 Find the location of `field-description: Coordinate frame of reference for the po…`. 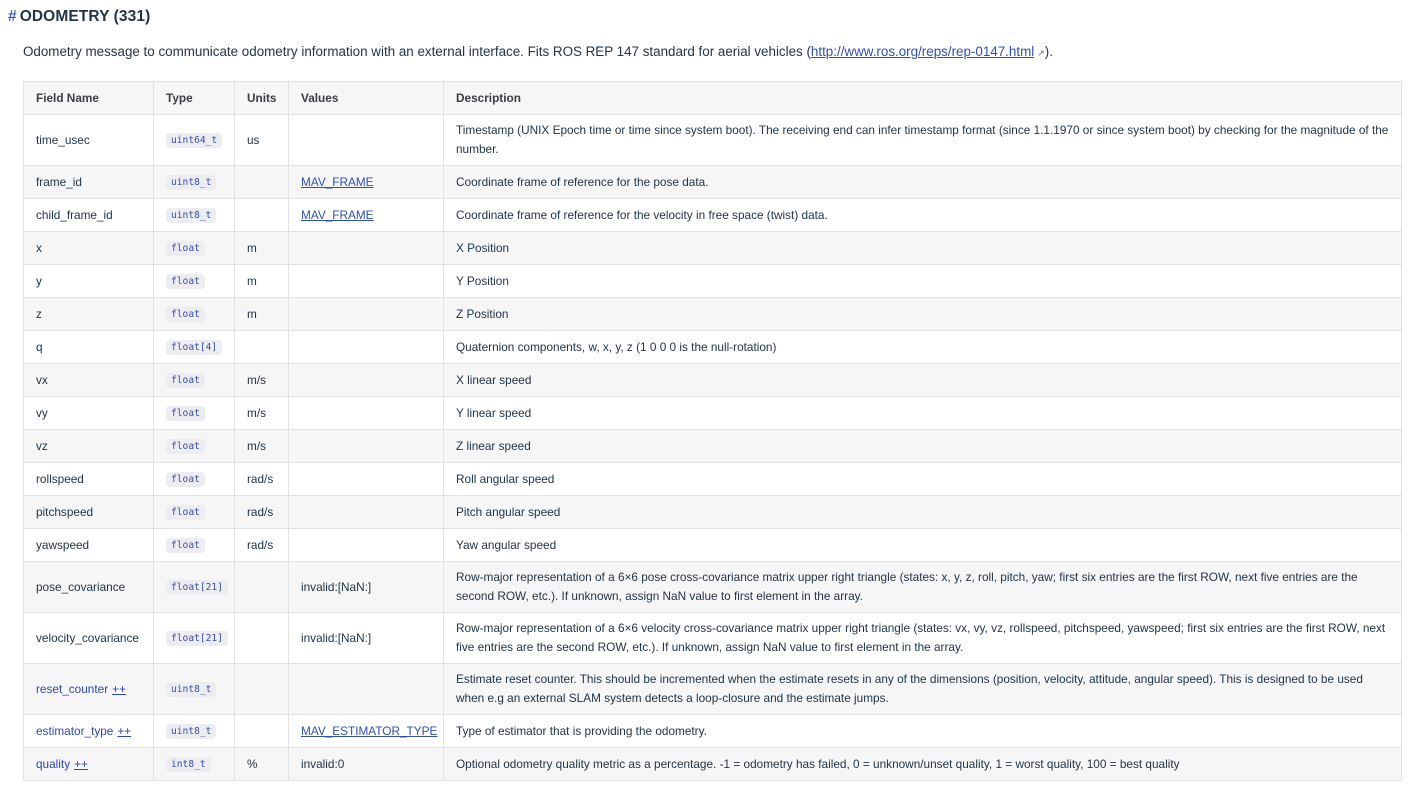

field-description: Coordinate frame of reference for the po… is located at coordinates (922, 182).